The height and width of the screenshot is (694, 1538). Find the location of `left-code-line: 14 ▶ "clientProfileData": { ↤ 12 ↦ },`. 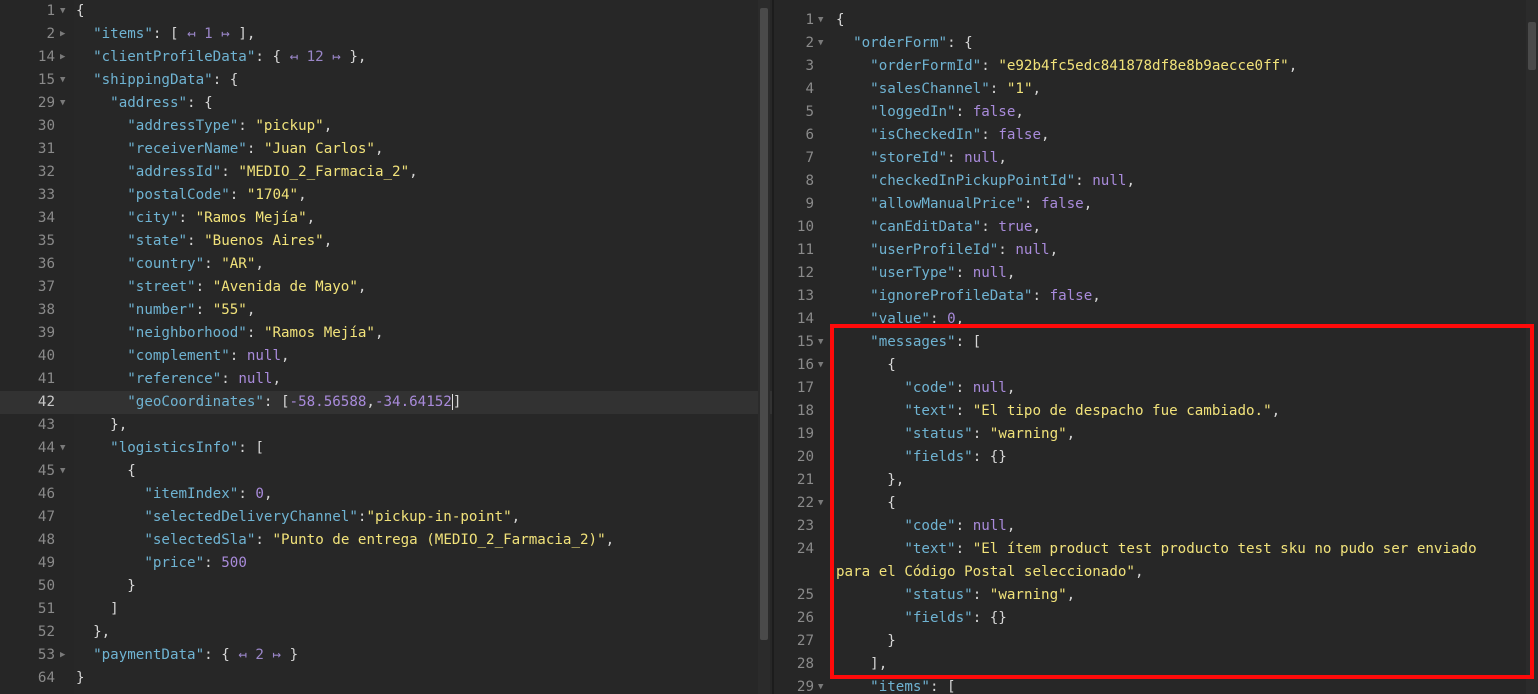

left-code-line: 14 ▶ "clientProfileData": { ↤ 12 ↦ }, is located at coordinates (386, 57).